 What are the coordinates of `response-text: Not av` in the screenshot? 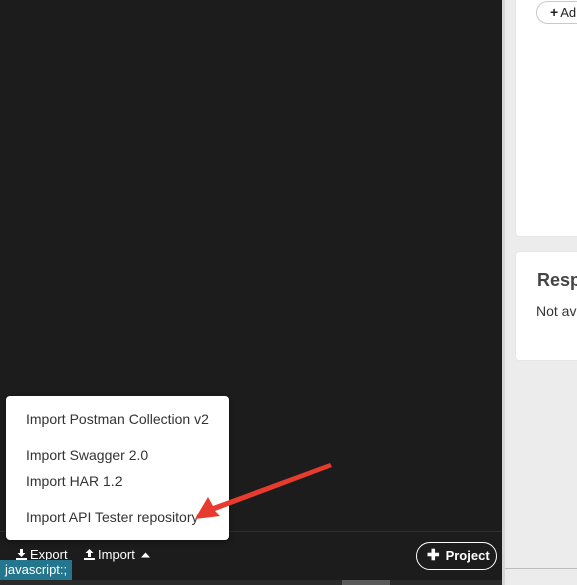 It's located at (556, 311).